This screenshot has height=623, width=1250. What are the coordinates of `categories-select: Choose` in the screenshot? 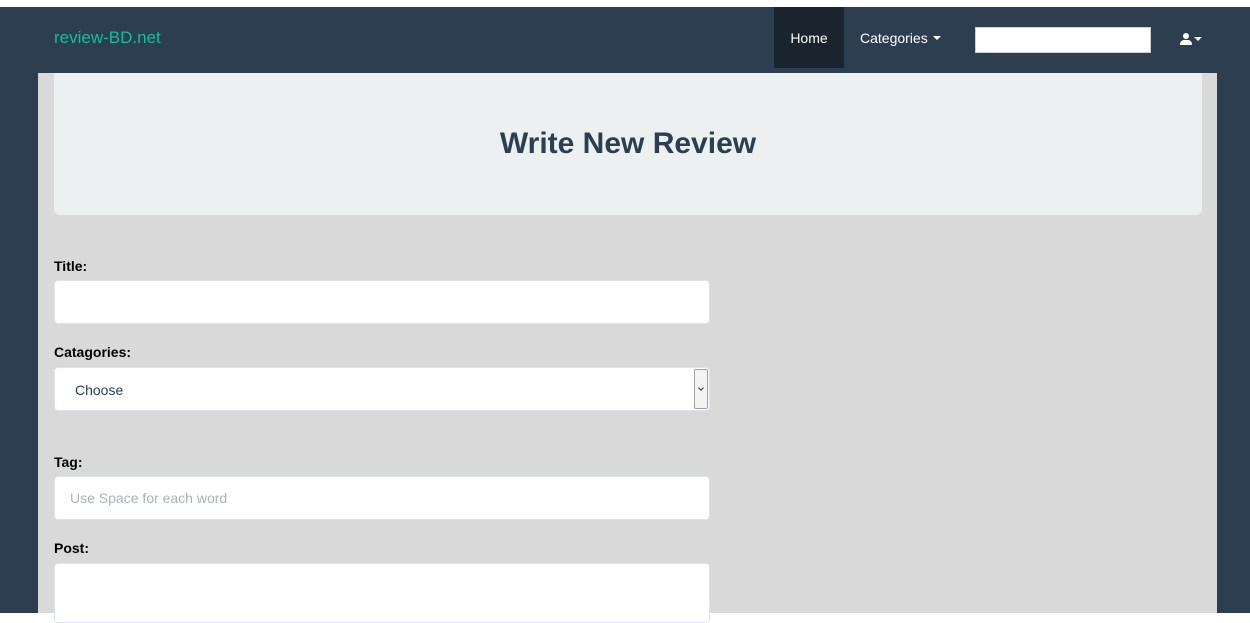 It's located at (382, 389).